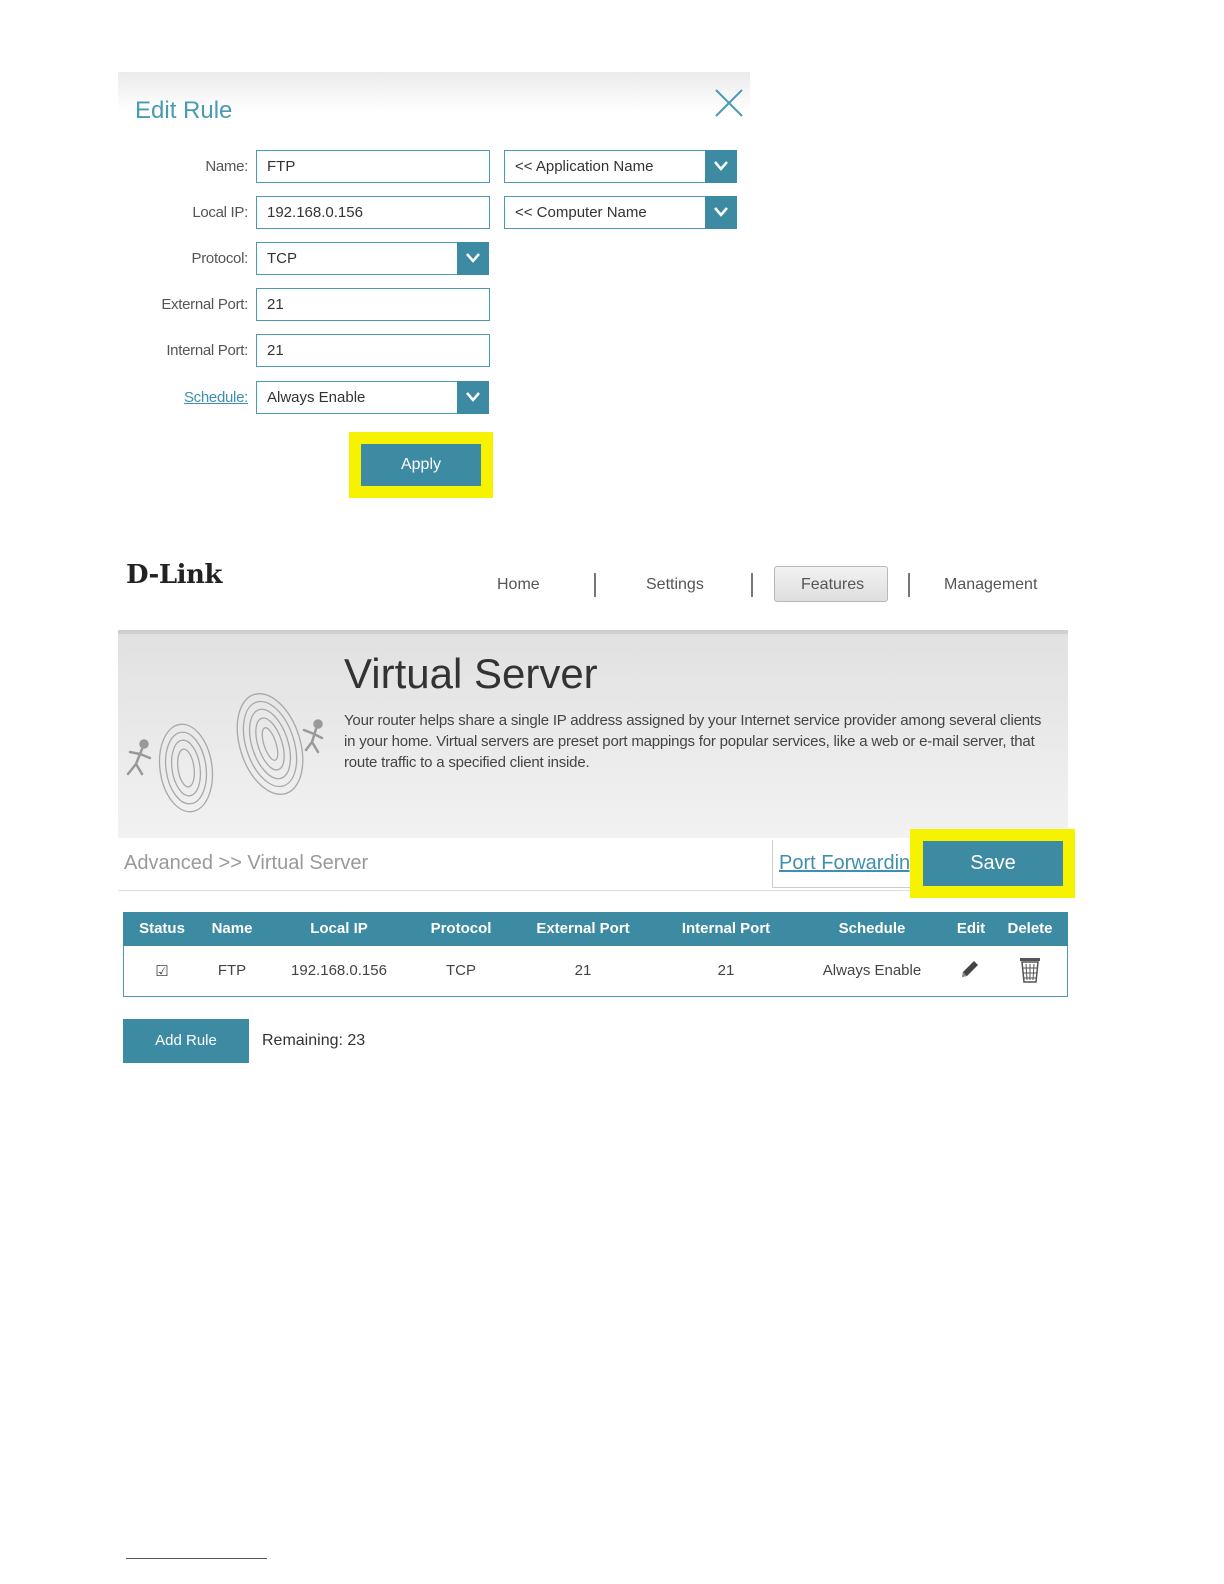 Image resolution: width=1224 pixels, height=1584 pixels. I want to click on dialog-title: Edit Rule, so click(184, 110).